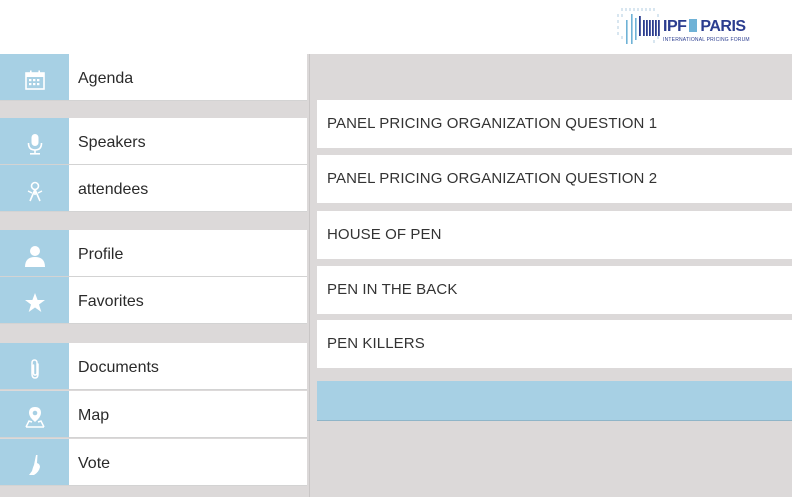 Image resolution: width=792 pixels, height=497 pixels. I want to click on list-item-label: HOUSE OF PEN, so click(384, 234).